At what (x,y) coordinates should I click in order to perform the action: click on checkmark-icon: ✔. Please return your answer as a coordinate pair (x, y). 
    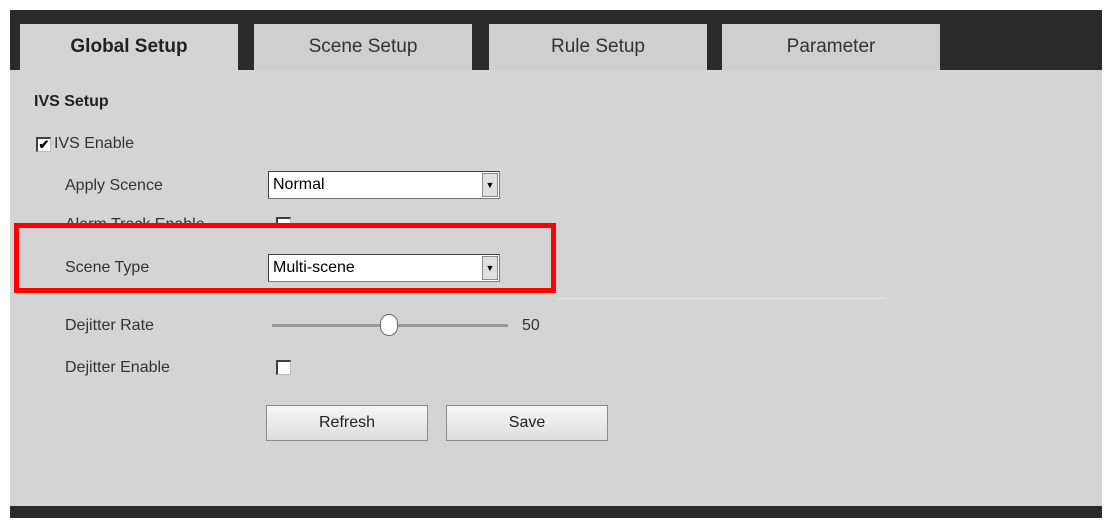
    Looking at the image, I should click on (44, 144).